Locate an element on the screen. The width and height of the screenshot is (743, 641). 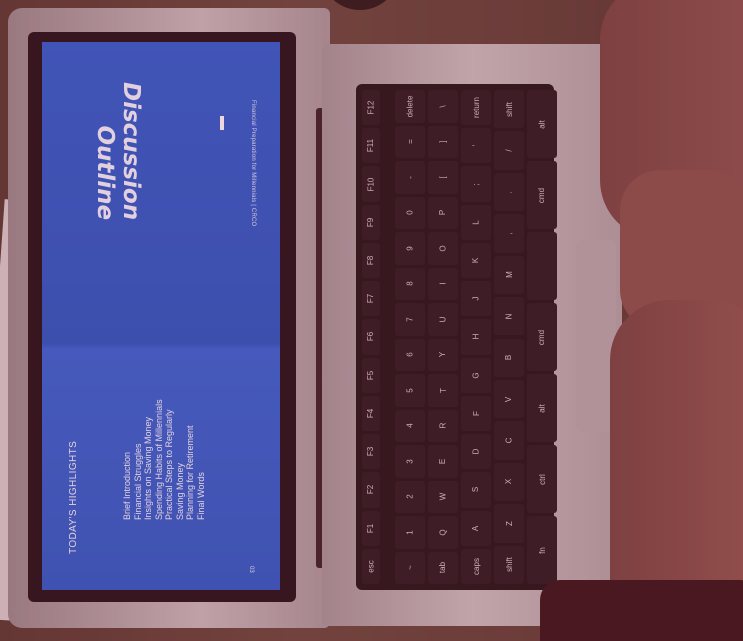
key-label: Q is located at coordinates (443, 532).